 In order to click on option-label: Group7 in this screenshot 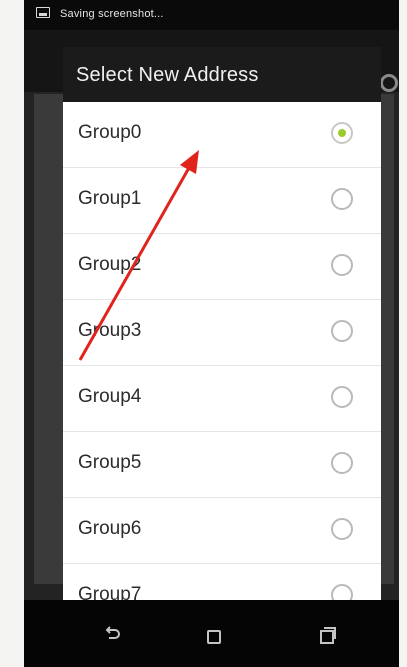, I will do `click(110, 592)`.